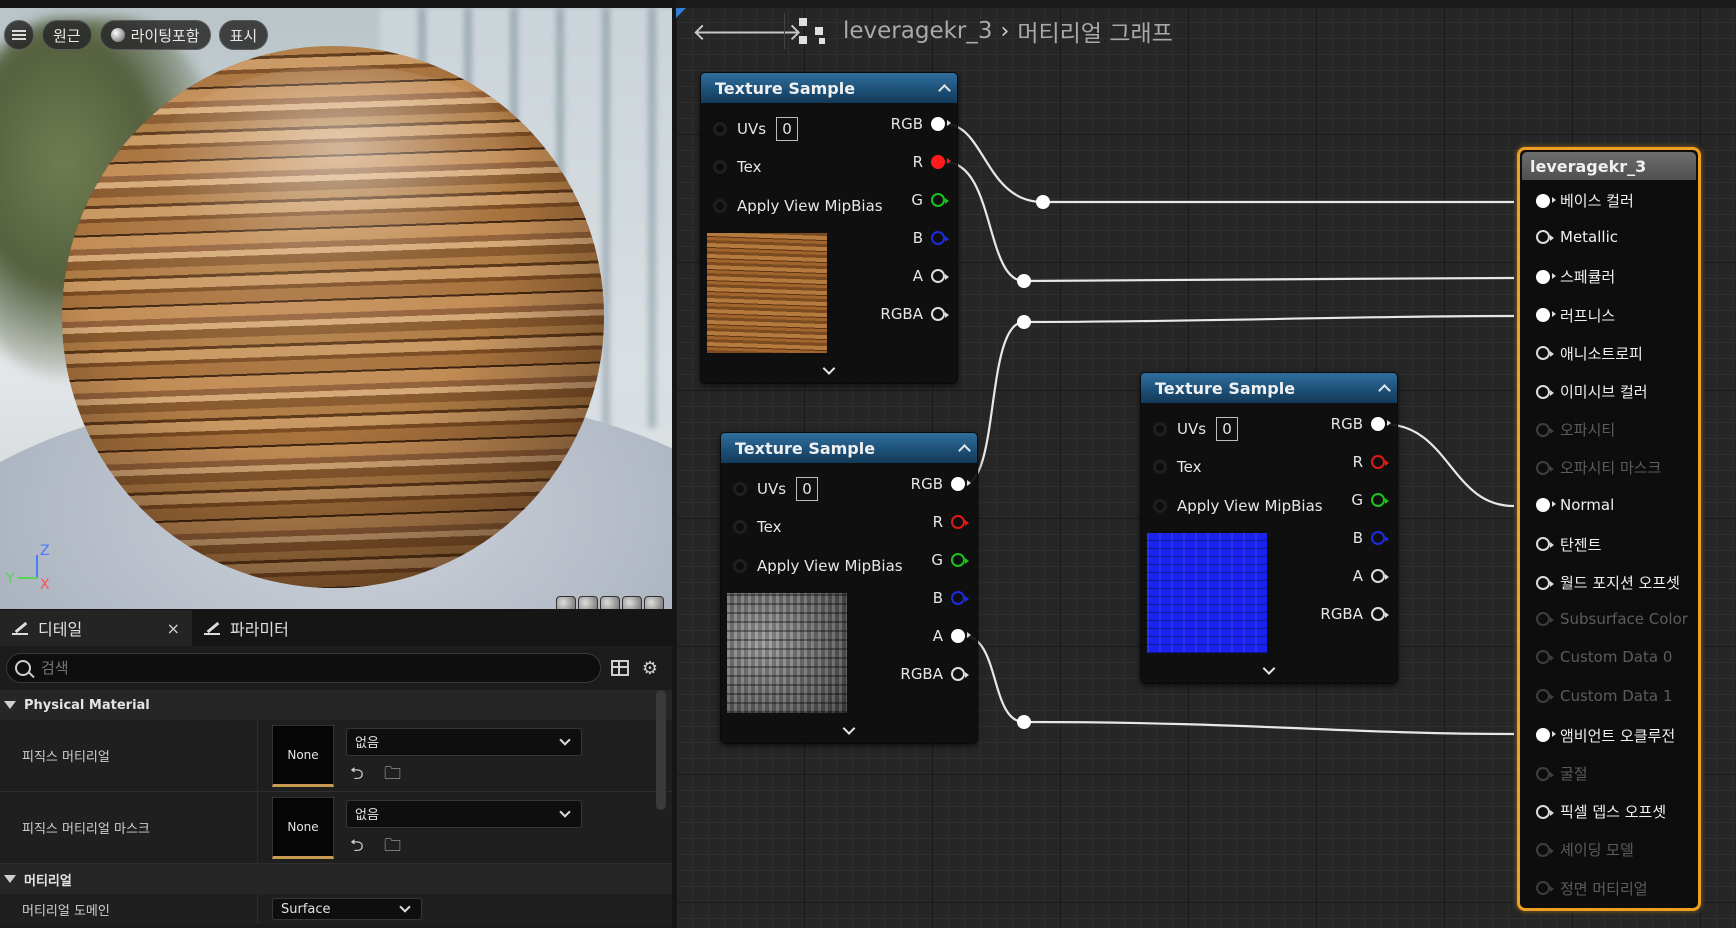 The height and width of the screenshot is (928, 1736). Describe the element at coordinates (588, 602) in the screenshot. I see `sphere-preview-icon` at that location.